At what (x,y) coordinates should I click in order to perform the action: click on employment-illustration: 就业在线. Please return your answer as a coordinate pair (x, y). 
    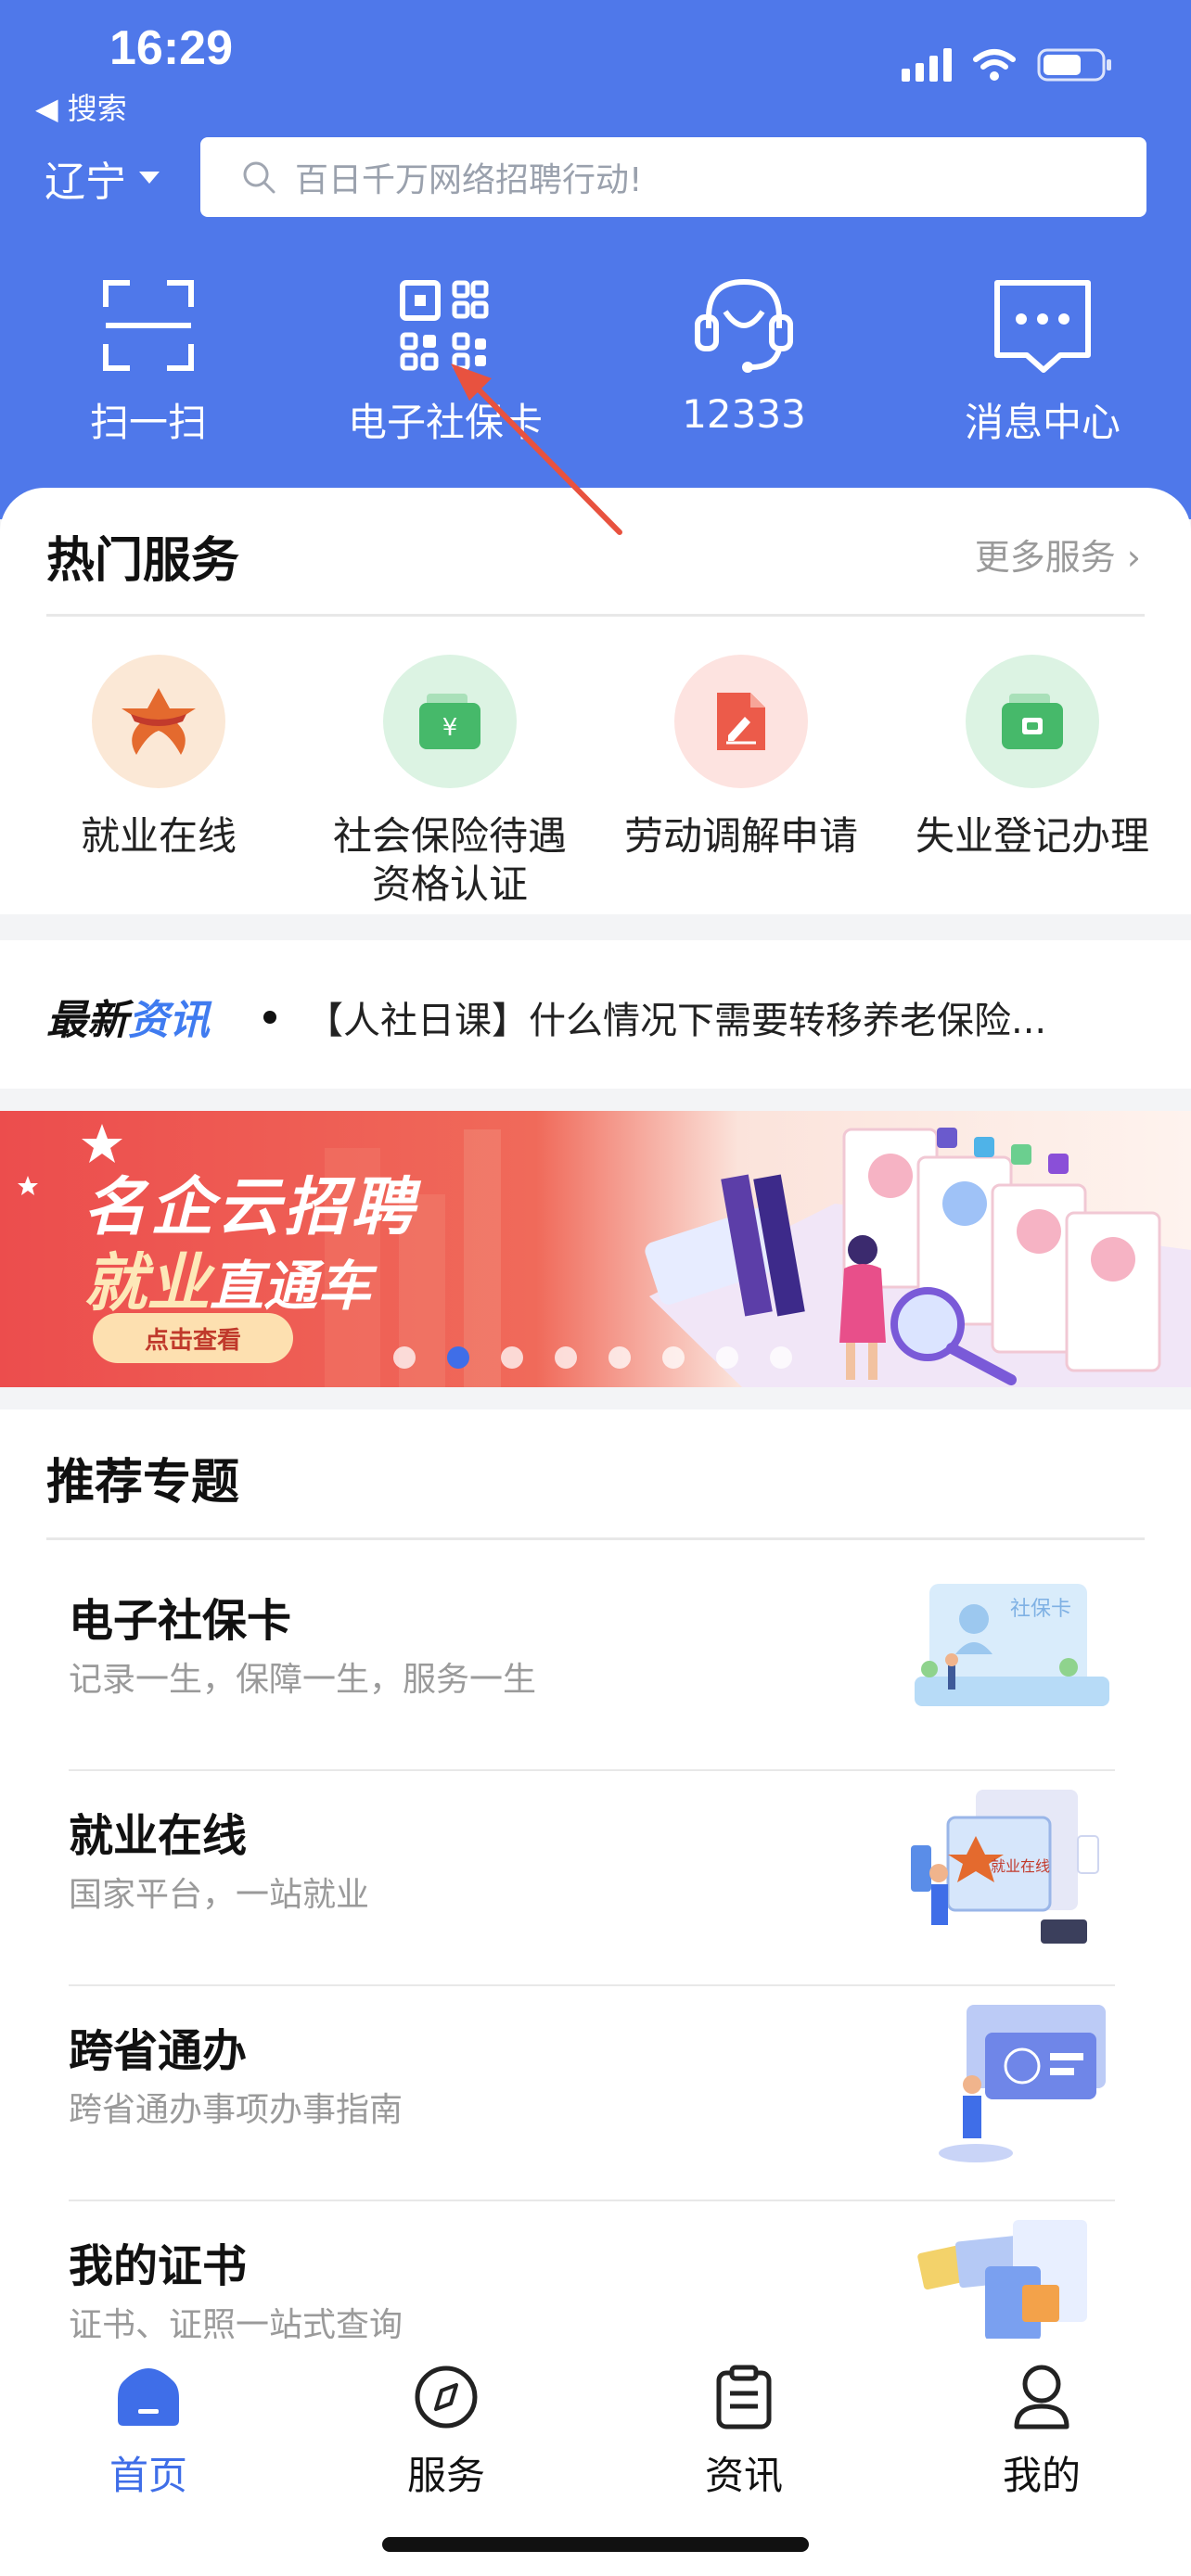
    Looking at the image, I should click on (1005, 1867).